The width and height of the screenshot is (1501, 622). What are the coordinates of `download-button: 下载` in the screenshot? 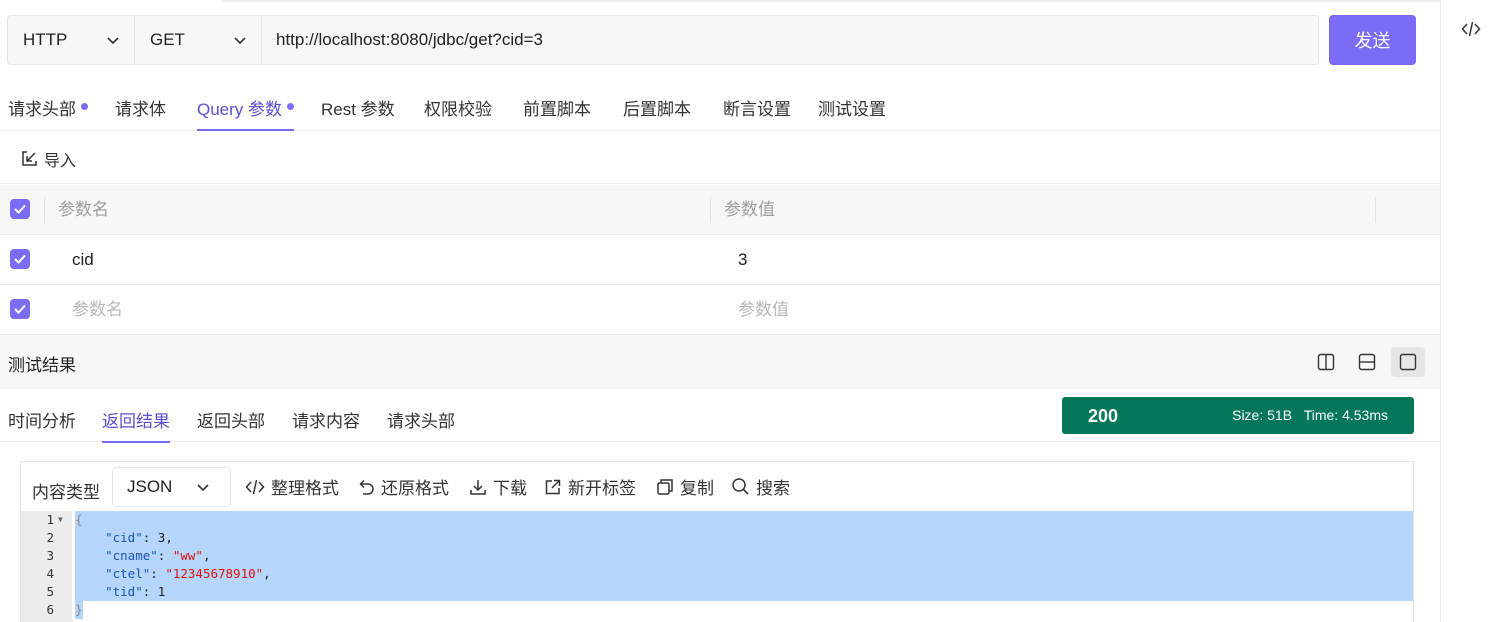 It's located at (498, 486).